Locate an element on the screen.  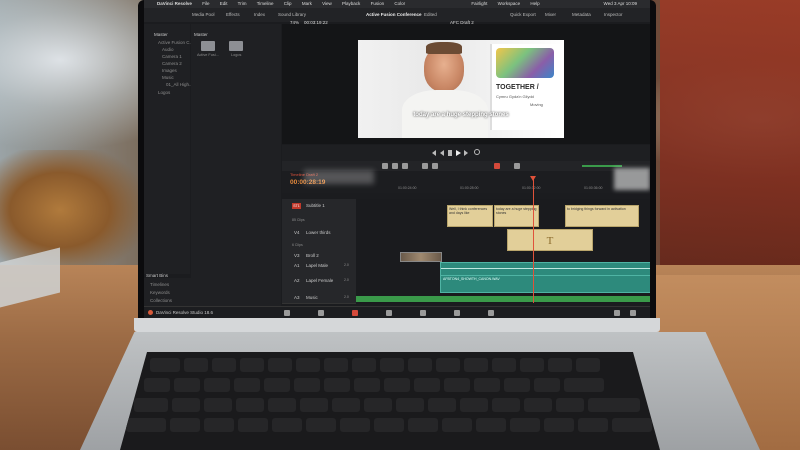
menu-workspace: Workspace is located at coordinates (509, 3).